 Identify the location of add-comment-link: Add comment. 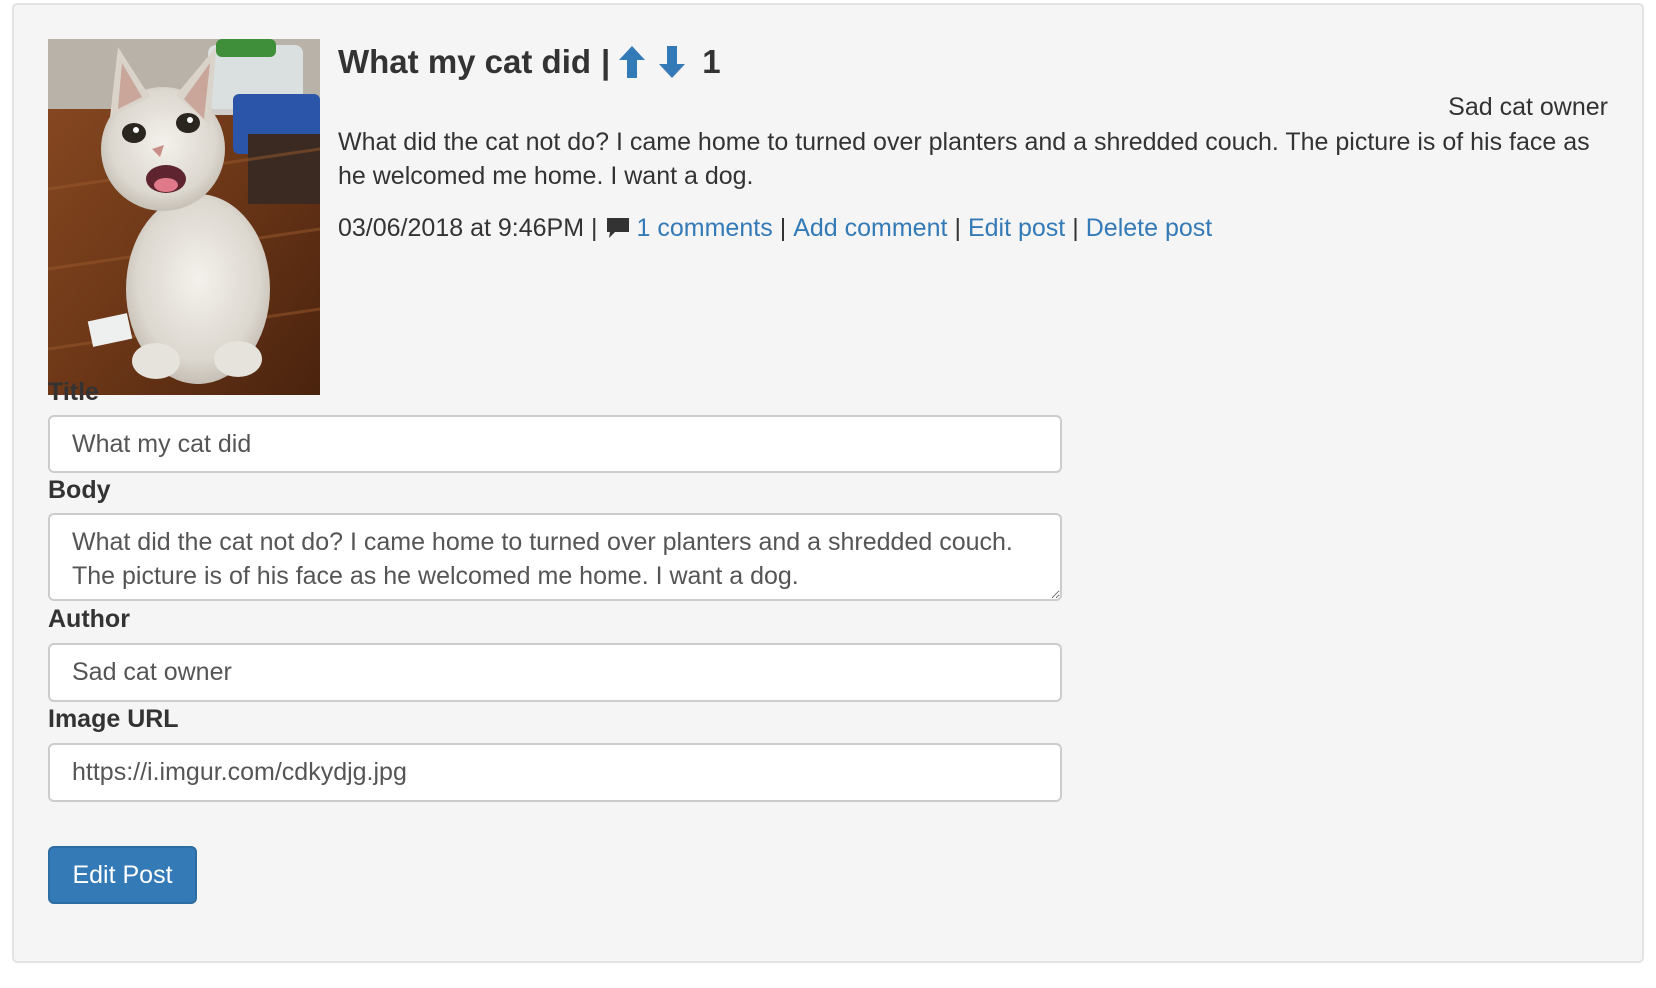
(870, 228).